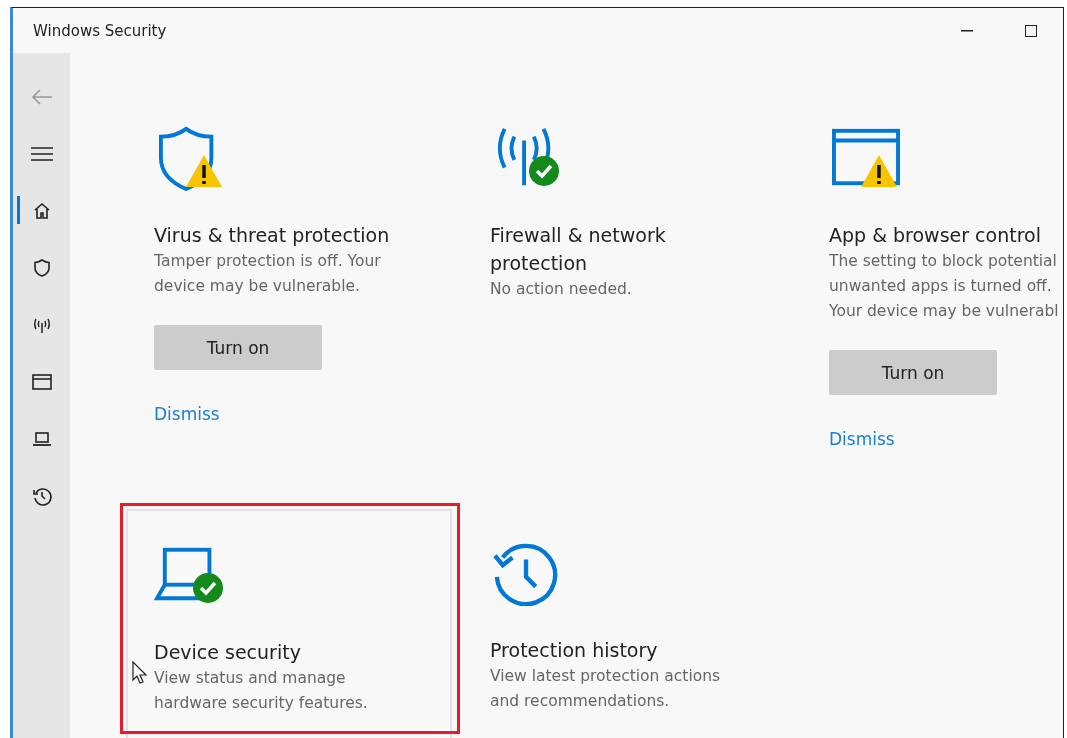 Image resolution: width=1067 pixels, height=738 pixels. I want to click on card-description: The setting to block potential unwanted apps is turned off. Your device may be vulnerabl, so click(944, 286).